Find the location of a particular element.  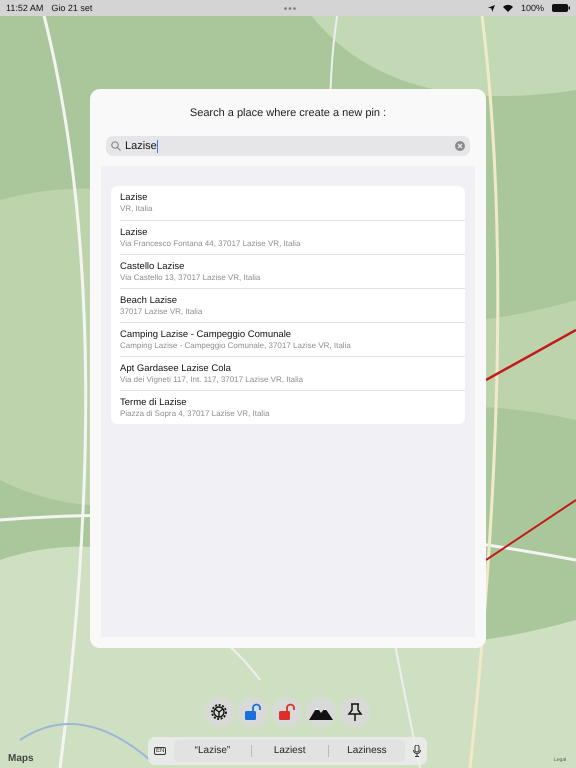

result-address: 37017 Lazise VR, Italia is located at coordinates (162, 311).